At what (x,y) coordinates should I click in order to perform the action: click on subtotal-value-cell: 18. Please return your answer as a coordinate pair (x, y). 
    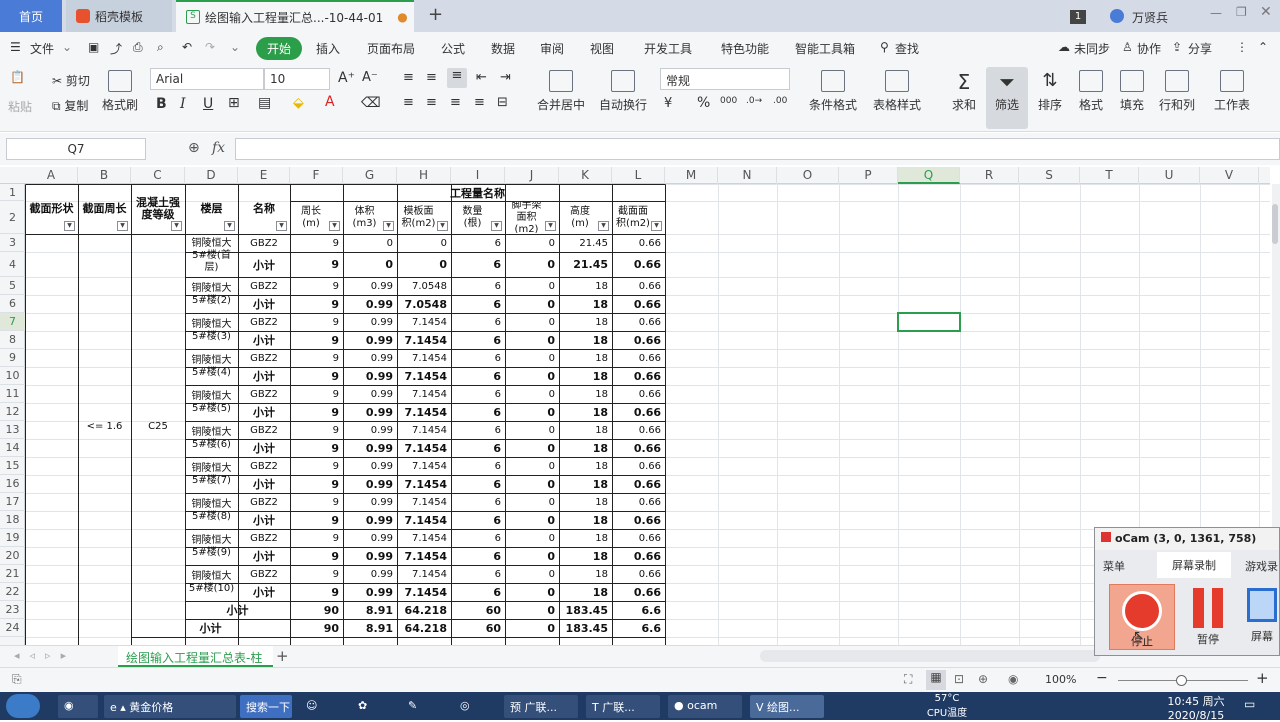
    Looking at the image, I should click on (585, 520).